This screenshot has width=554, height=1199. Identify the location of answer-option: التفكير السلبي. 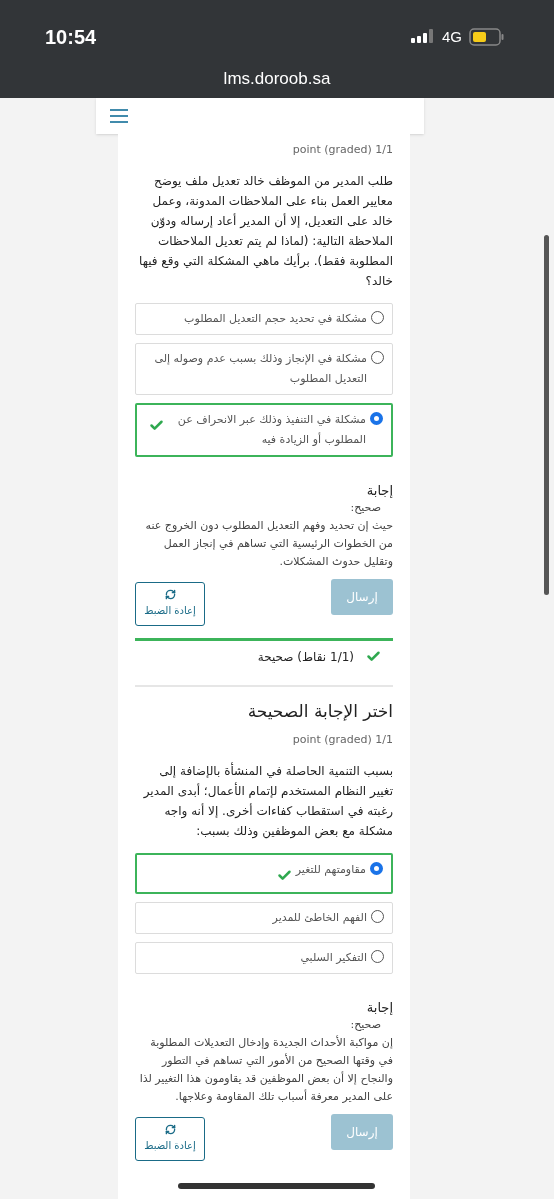
(264, 957).